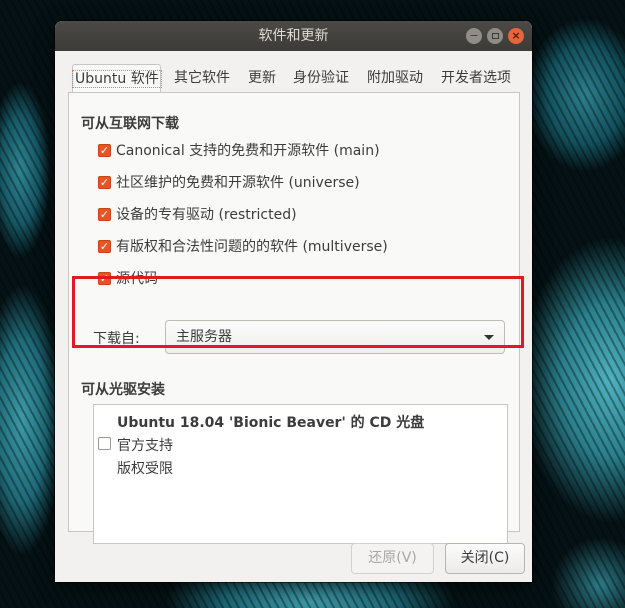  I want to click on checkbox-label: 设备的专有驱动 (restricted), so click(206, 215).